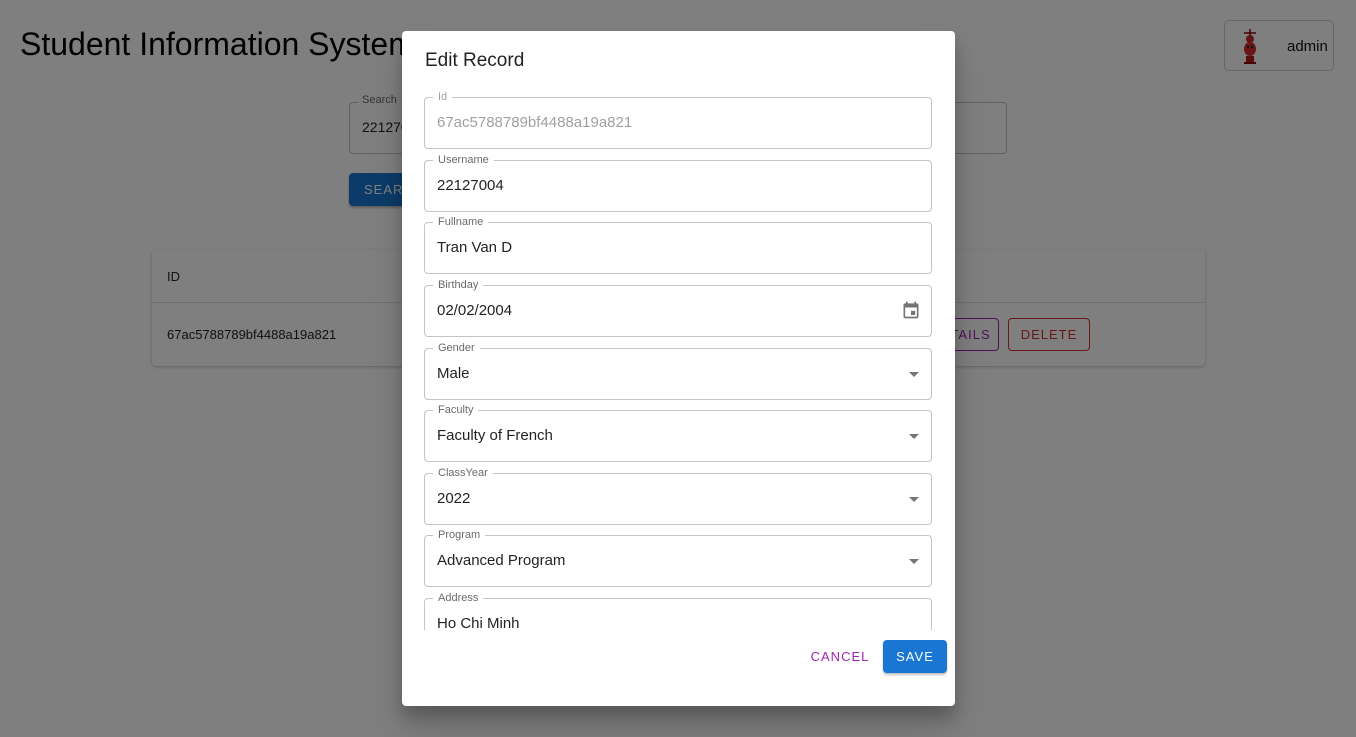  What do you see at coordinates (475, 310) in the screenshot?
I see `birthday-field-value: 02/02/2004` at bounding box center [475, 310].